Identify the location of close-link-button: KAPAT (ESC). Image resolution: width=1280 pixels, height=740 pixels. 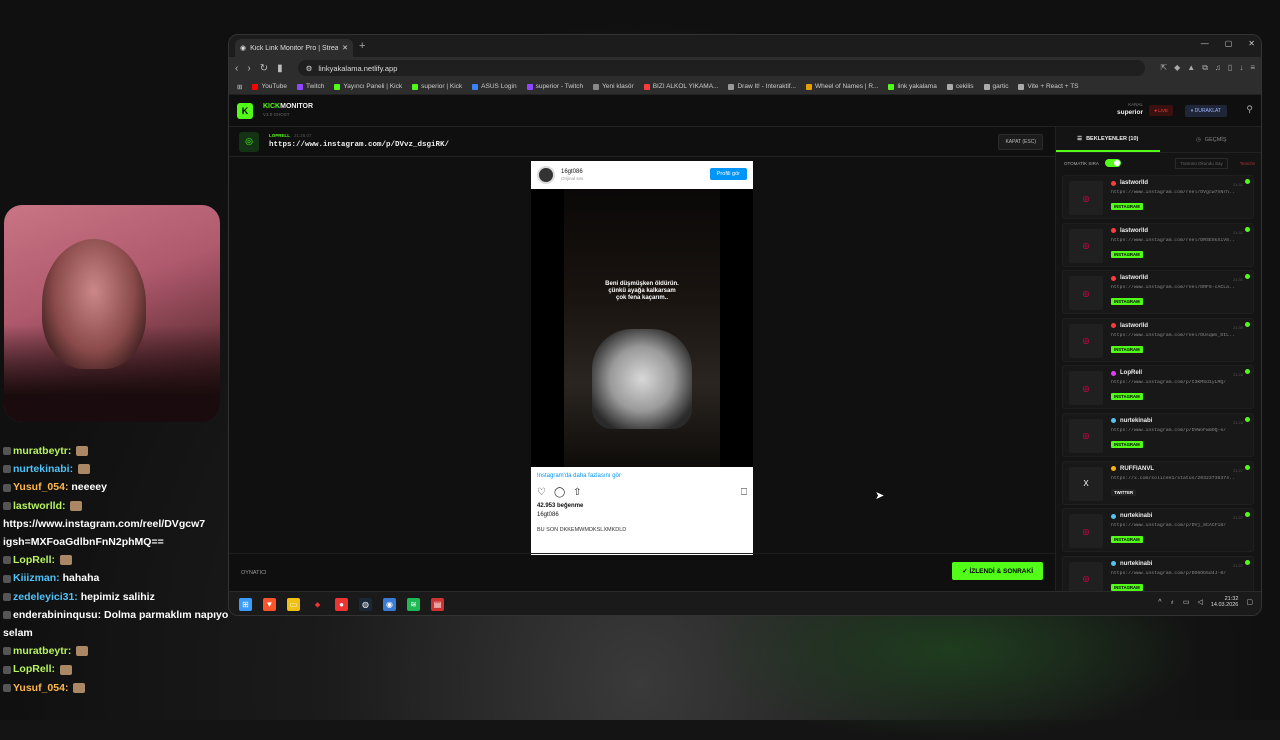
(1020, 142).